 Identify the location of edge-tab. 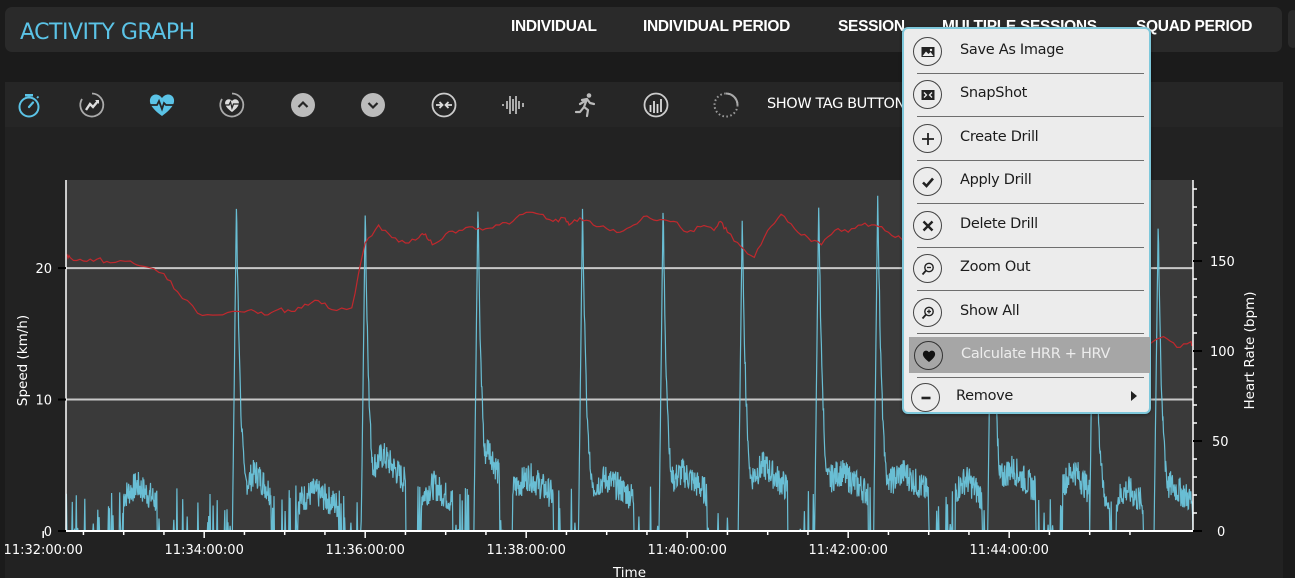
(1291, 29).